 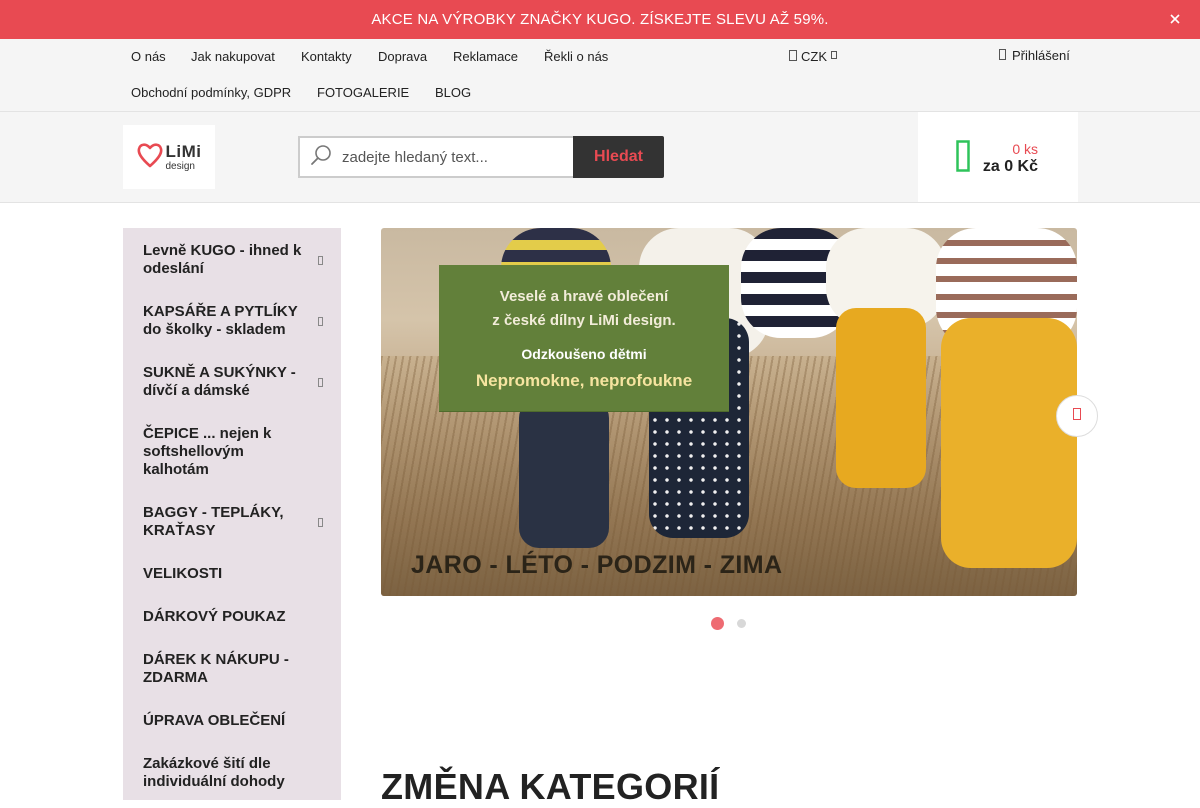 I want to click on category-label: Levně KUGO - ihned k odeslání, so click(x=222, y=259).